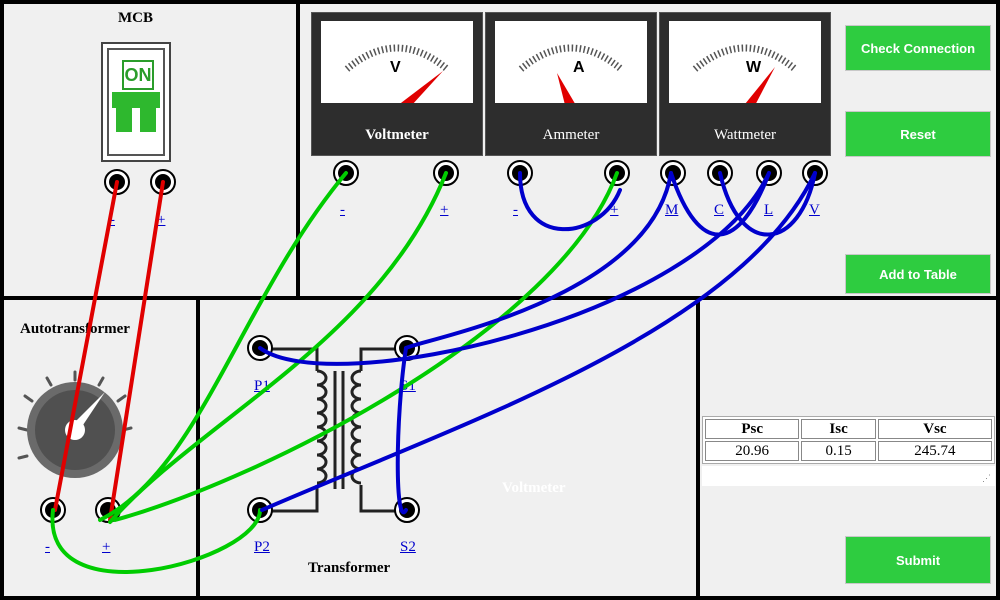 The height and width of the screenshot is (600, 1000). What do you see at coordinates (515, 210) in the screenshot?
I see `ammeter-minus-label: -` at bounding box center [515, 210].